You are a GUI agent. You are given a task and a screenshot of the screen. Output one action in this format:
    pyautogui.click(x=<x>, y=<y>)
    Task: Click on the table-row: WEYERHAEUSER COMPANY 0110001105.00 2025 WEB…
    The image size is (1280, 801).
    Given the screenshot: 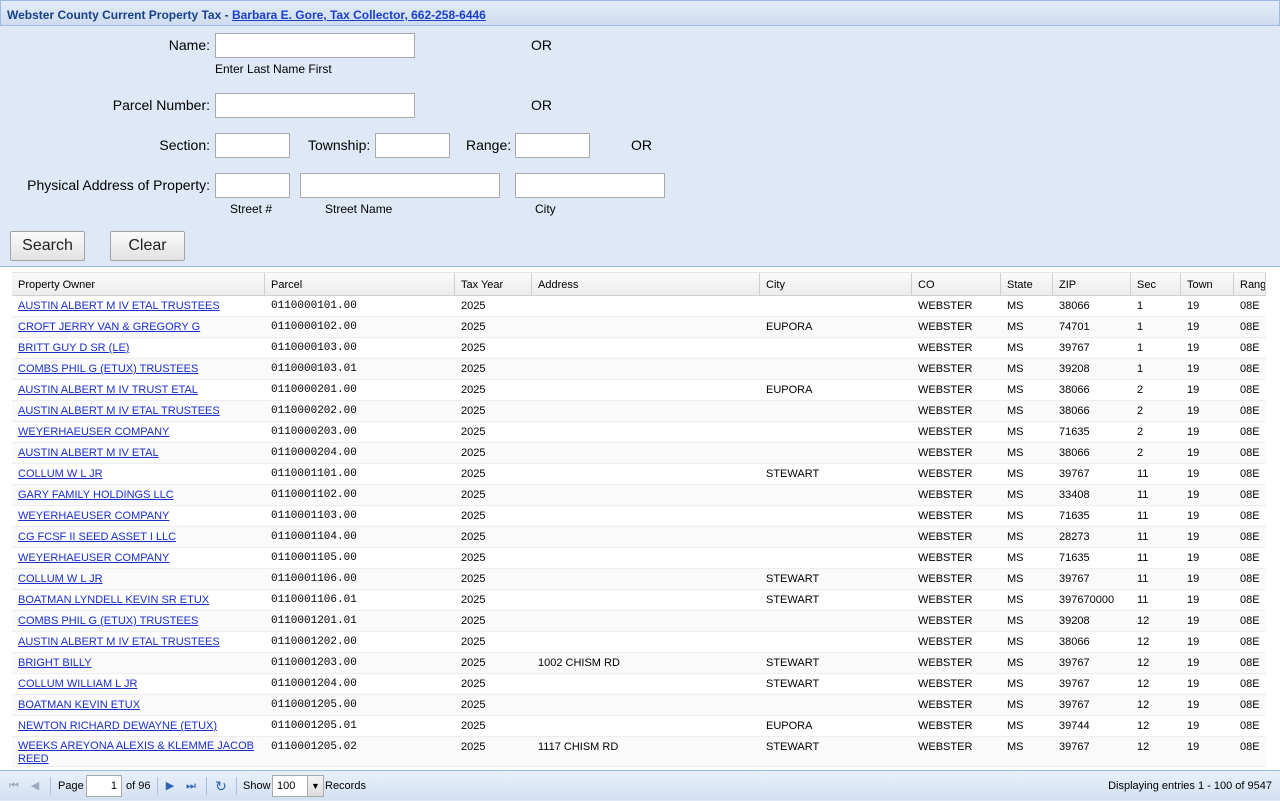 What is the action you would take?
    pyautogui.click(x=639, y=558)
    